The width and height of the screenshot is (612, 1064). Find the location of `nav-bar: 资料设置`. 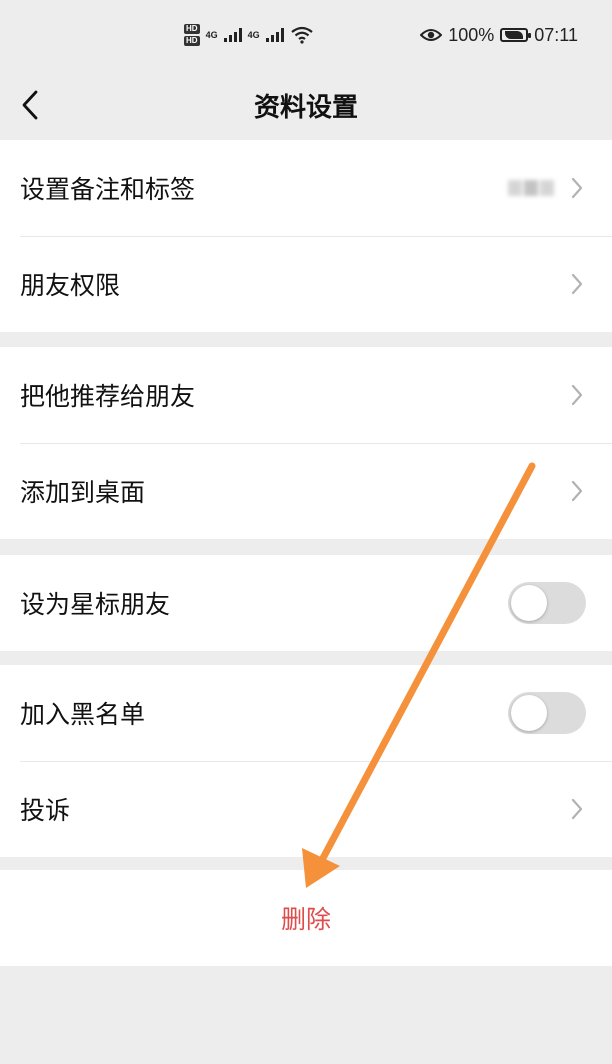

nav-bar: 资料设置 is located at coordinates (306, 105).